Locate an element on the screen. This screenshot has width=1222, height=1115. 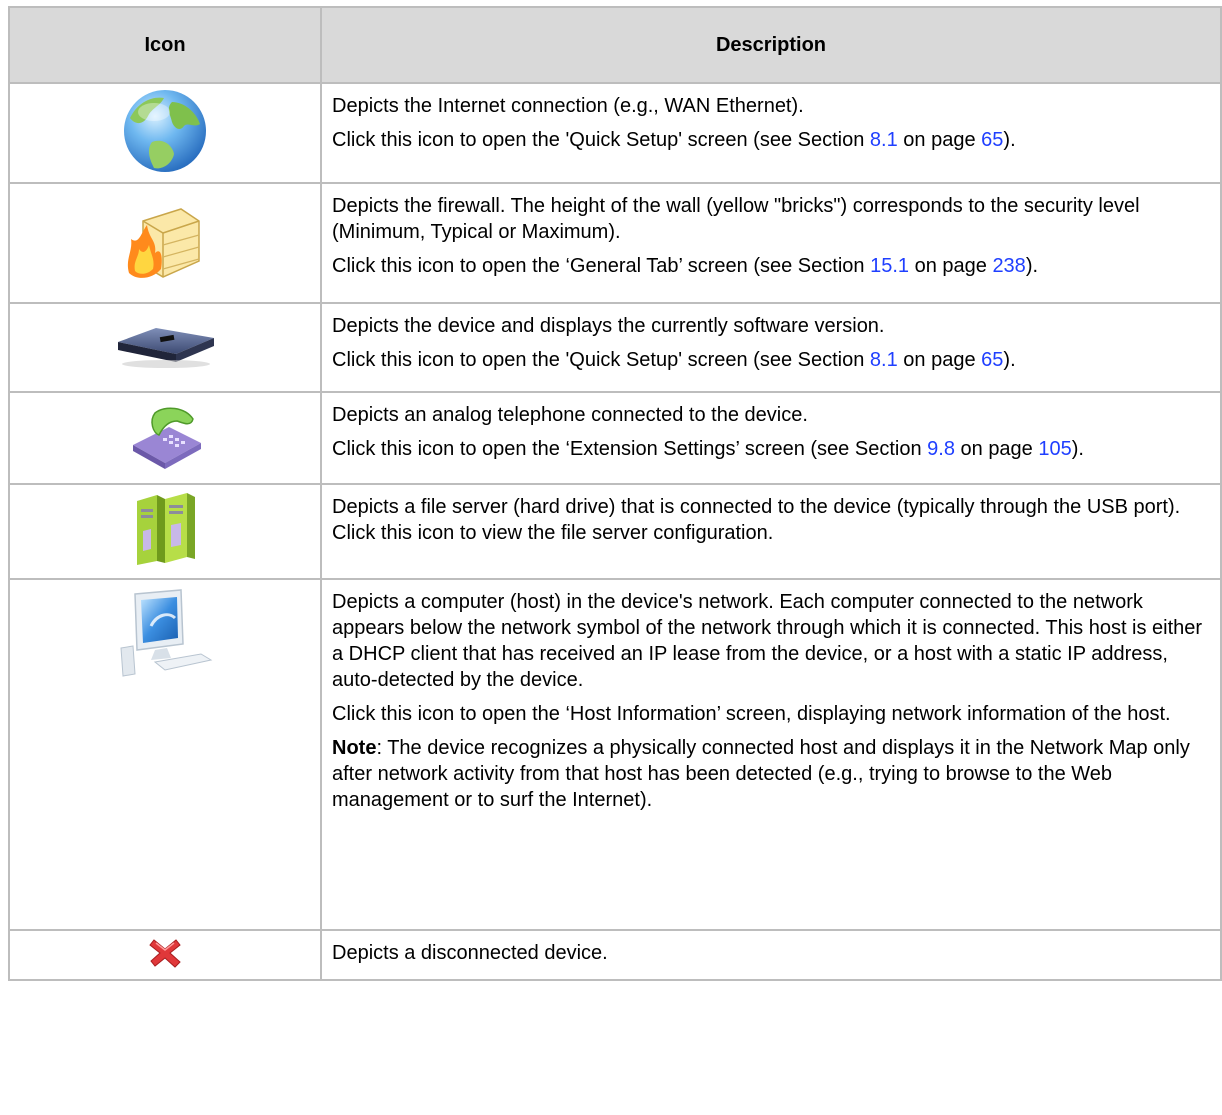
icon-column-header: Icon is located at coordinates (165, 45).